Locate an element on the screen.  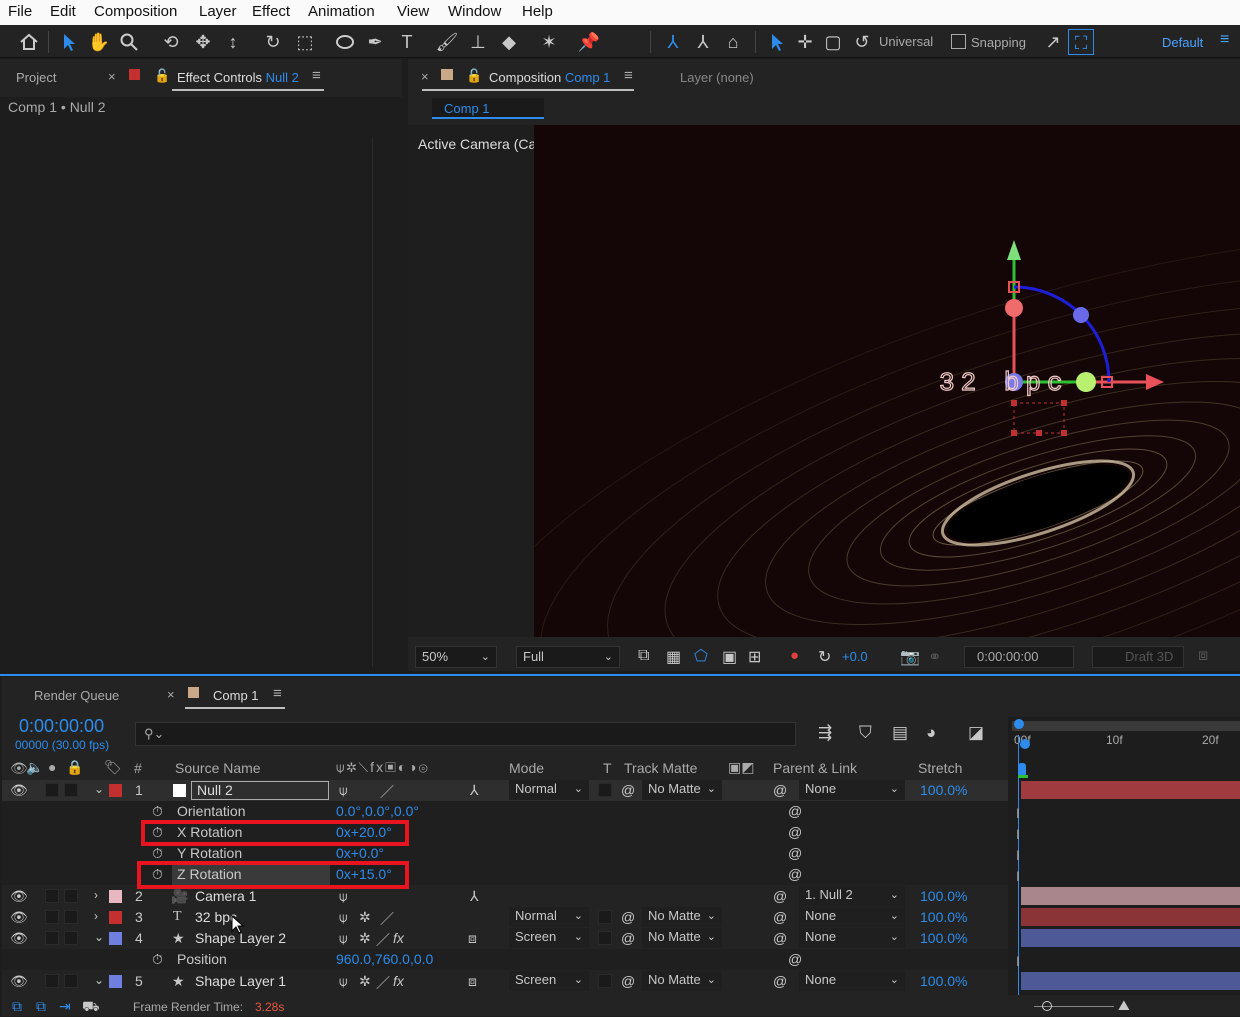
zoom-in-mountain-icon: ⛰ is located at coordinates (1124, 1005).